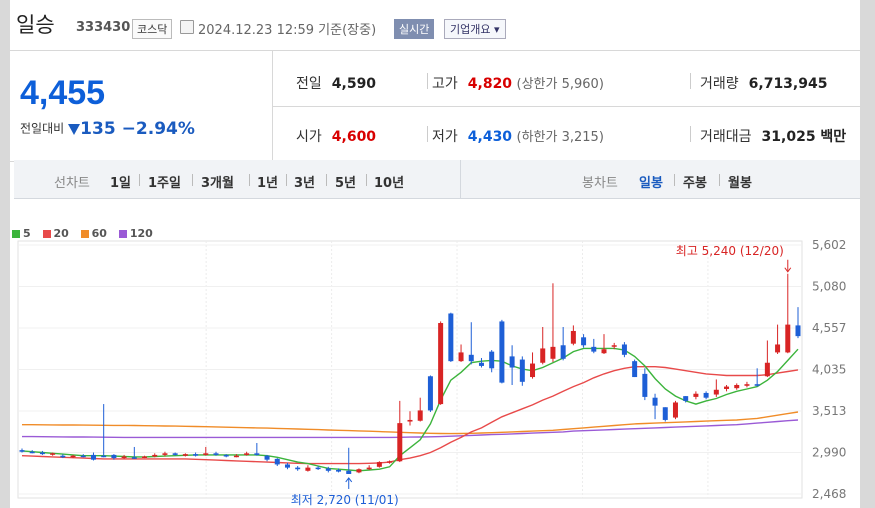 The height and width of the screenshot is (508, 875). I want to click on period-1y: 1년, so click(267, 181).